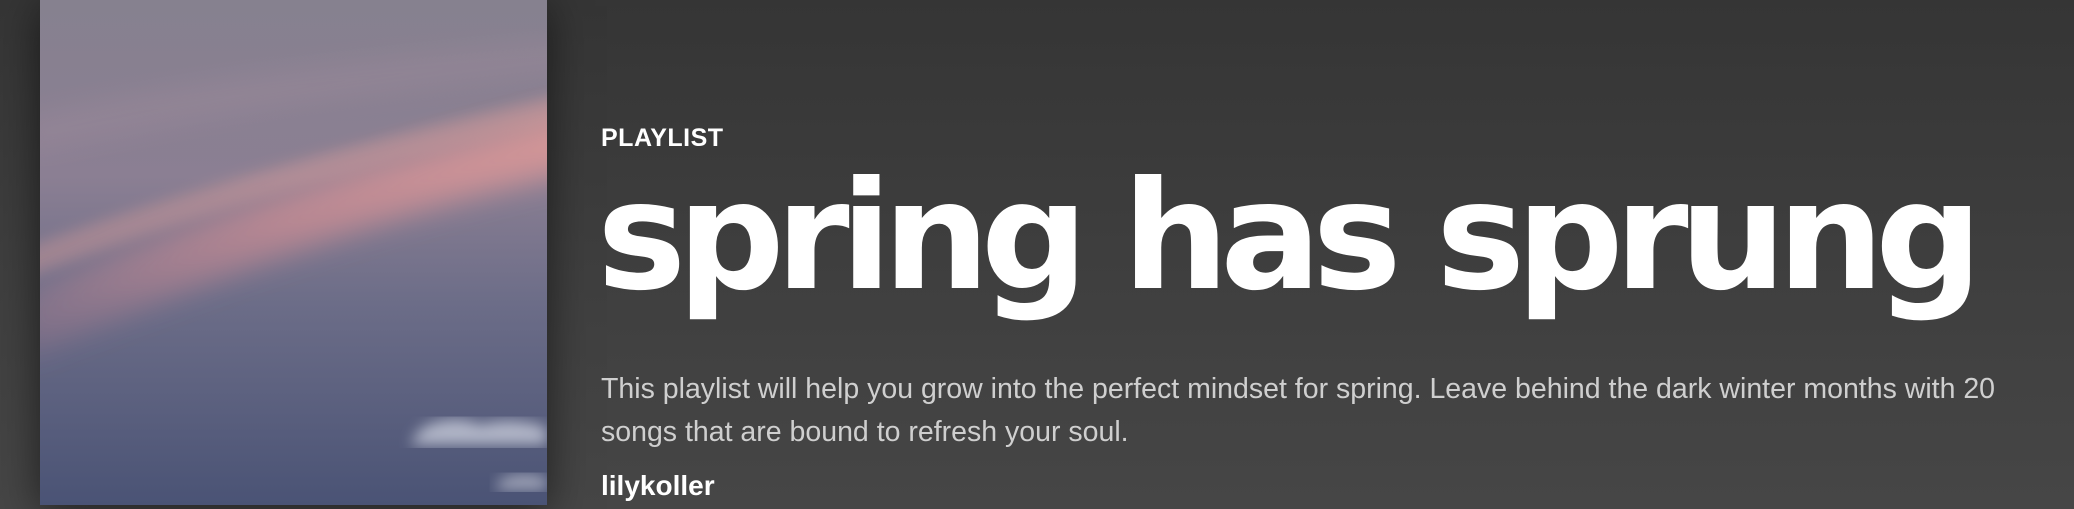 This screenshot has width=2074, height=509. I want to click on playlist-type-label: PLAYLIST, so click(662, 138).